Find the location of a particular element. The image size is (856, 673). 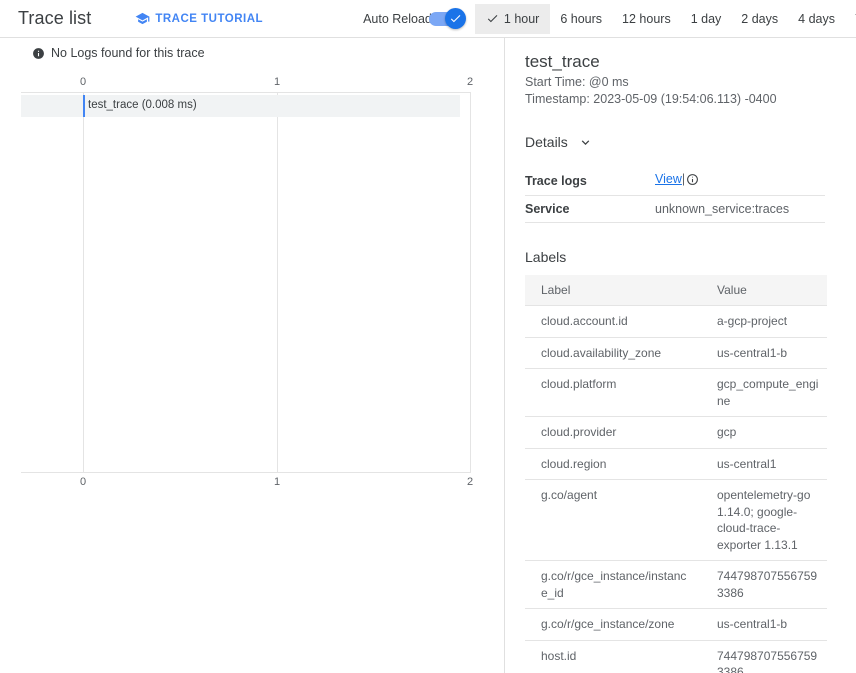

table-row: cloud.account.id a-gcp-project is located at coordinates (676, 321).